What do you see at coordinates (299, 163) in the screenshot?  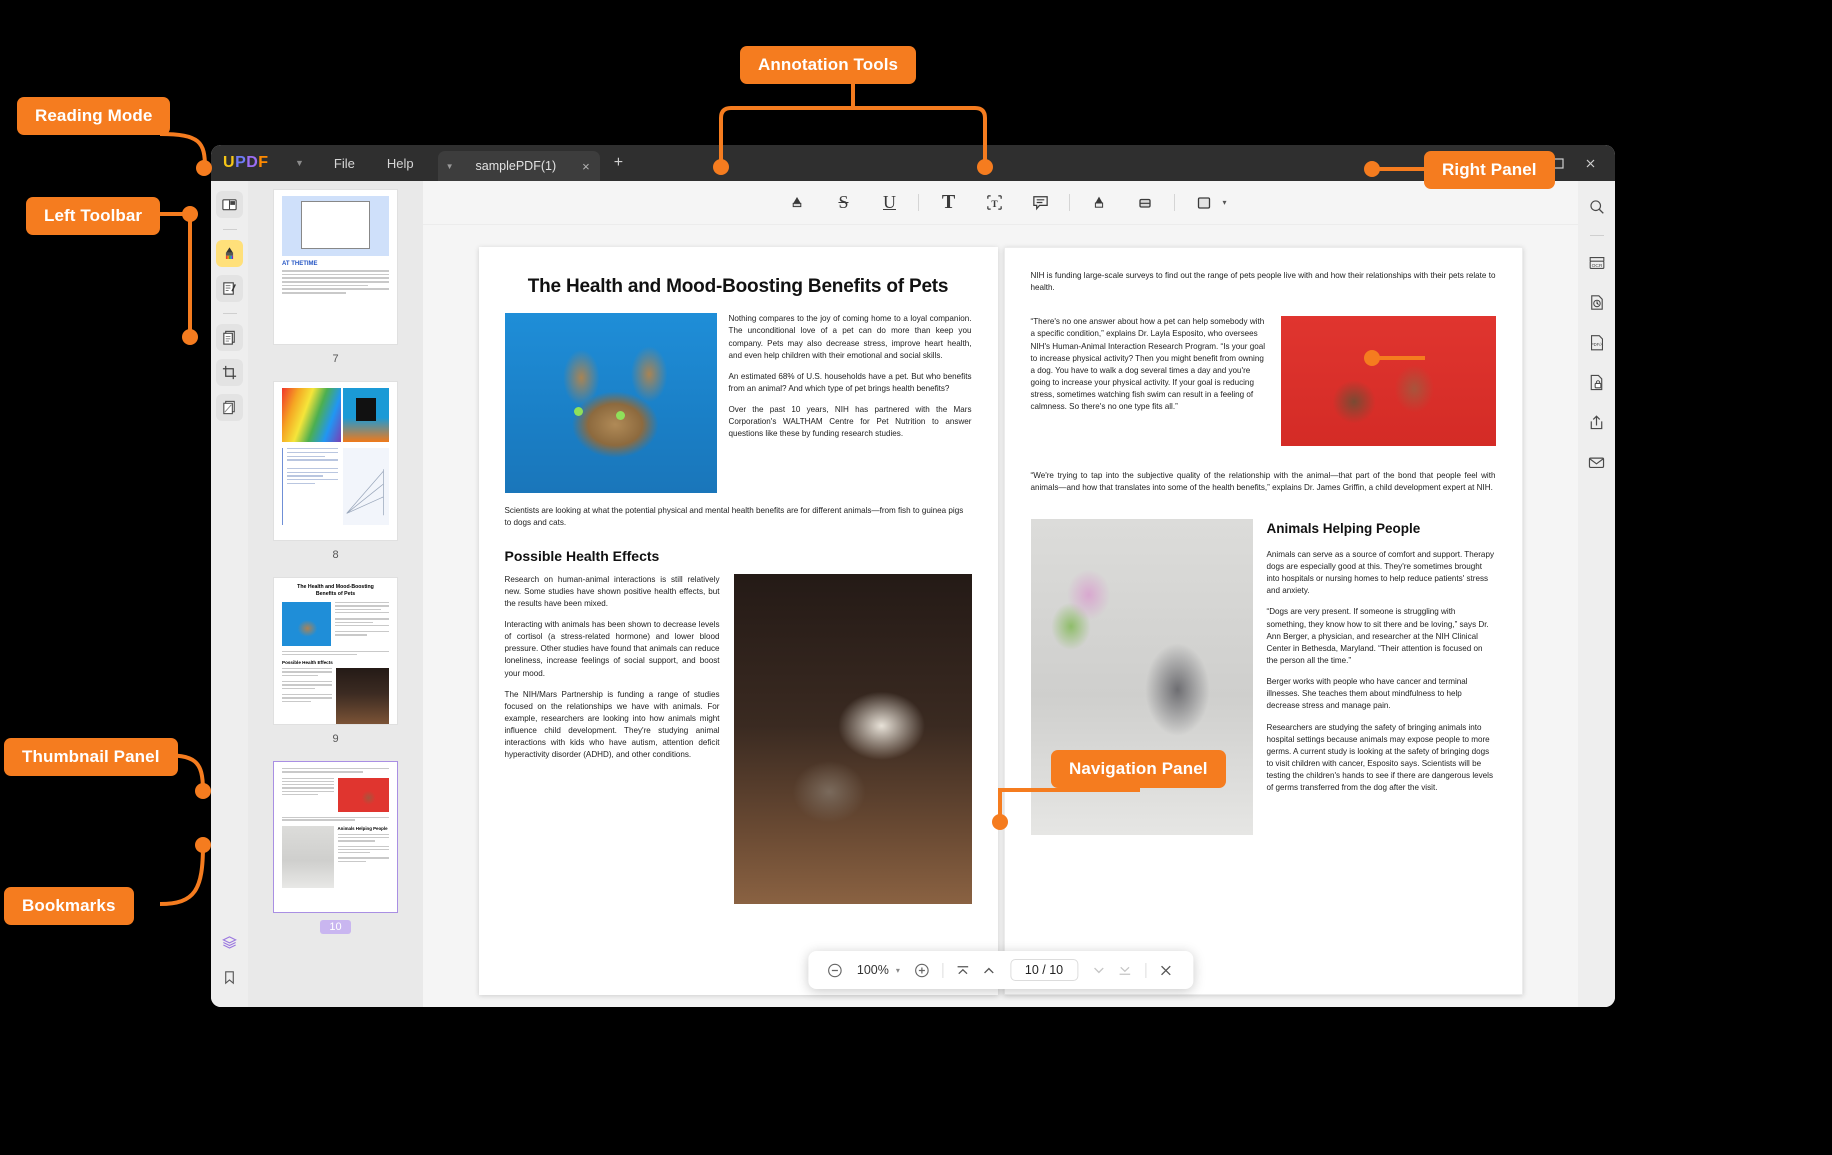 I see `menu-caret-icon: ▼` at bounding box center [299, 163].